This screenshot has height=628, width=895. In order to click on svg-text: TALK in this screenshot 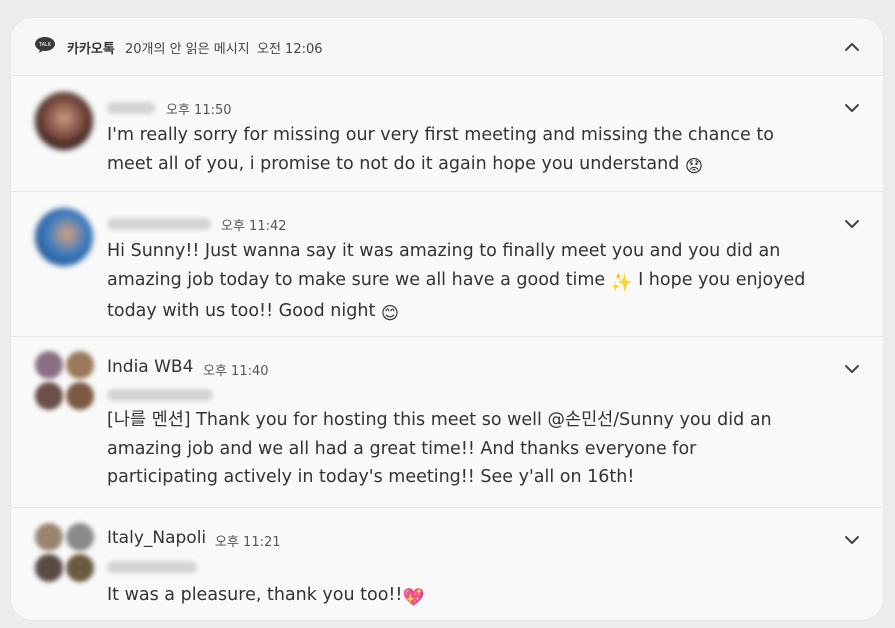, I will do `click(45, 45)`.